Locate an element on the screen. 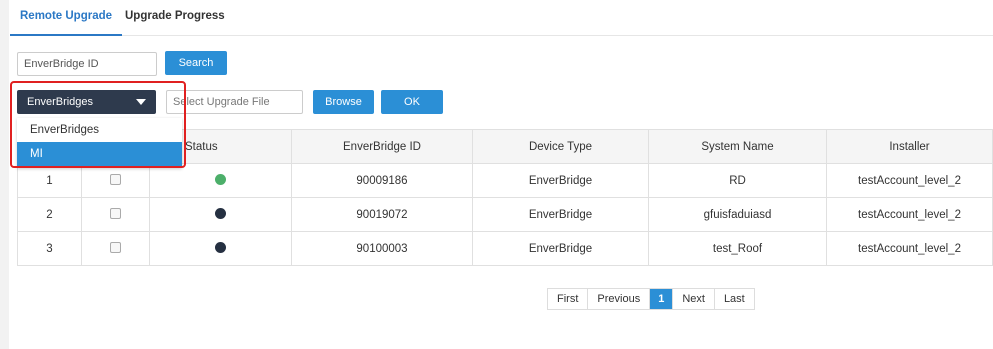 The width and height of the screenshot is (993, 349). left-sidebar-strip is located at coordinates (4, 174).